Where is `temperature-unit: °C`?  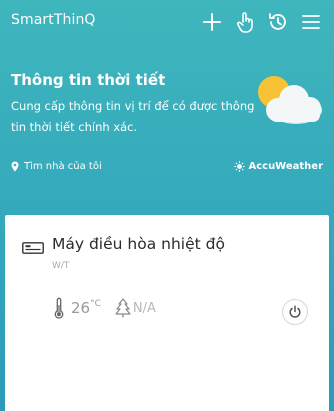
temperature-unit: °C is located at coordinates (95, 304).